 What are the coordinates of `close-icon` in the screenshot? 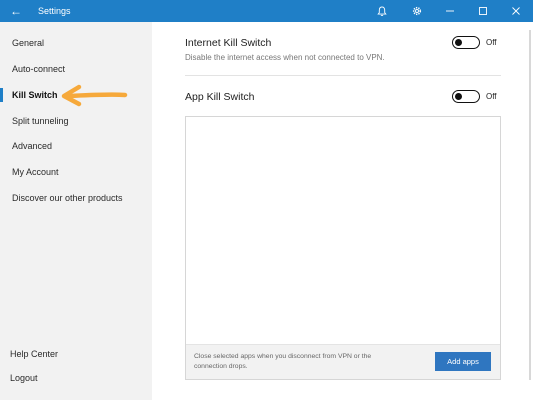 It's located at (516, 11).